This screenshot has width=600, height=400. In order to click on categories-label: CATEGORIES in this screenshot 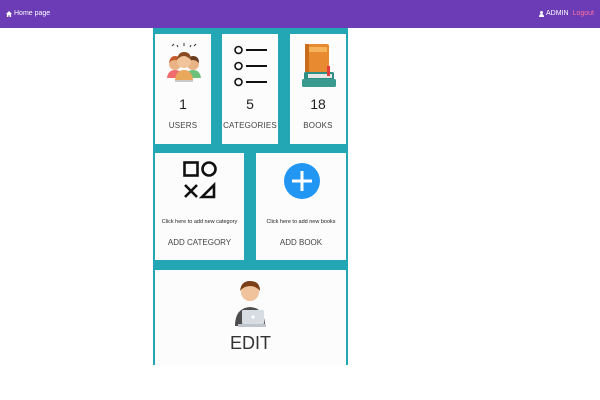, I will do `click(250, 125)`.